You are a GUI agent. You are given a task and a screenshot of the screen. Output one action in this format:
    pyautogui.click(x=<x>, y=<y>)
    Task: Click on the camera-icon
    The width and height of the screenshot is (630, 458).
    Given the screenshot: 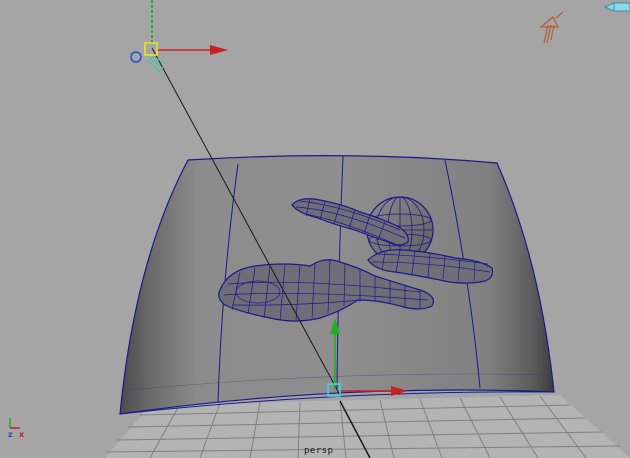 What is the action you would take?
    pyautogui.click(x=616, y=7)
    